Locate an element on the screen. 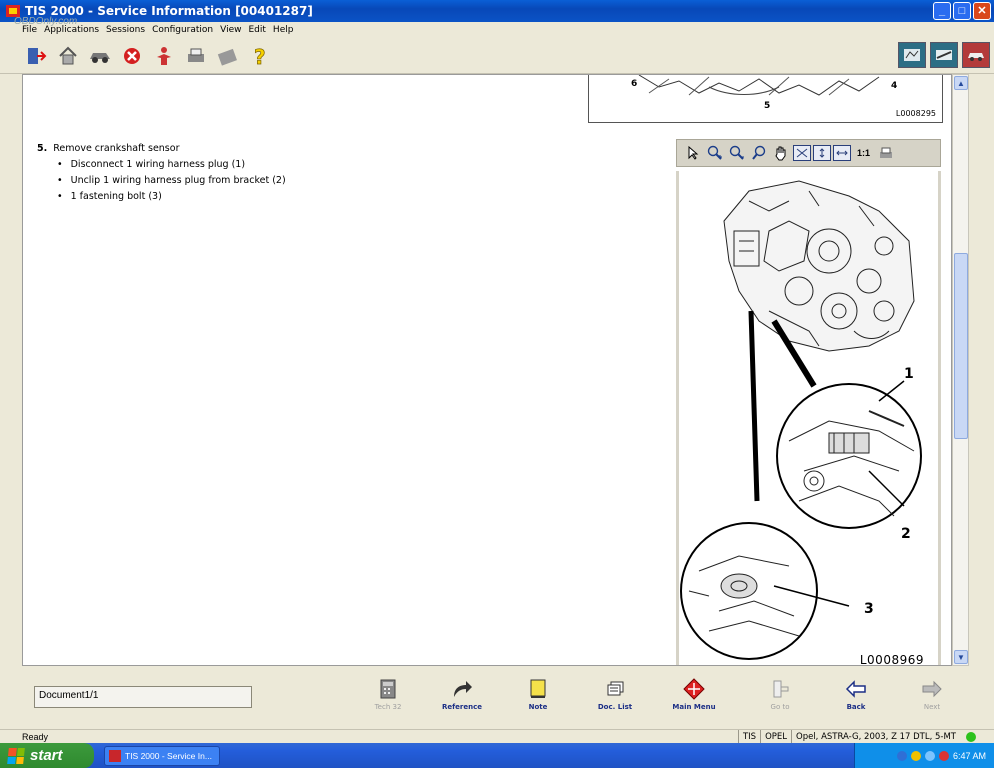 Image resolution: width=994 pixels, height=768 pixels. vertical-scrollbar: ▲ ▼ is located at coordinates (960, 370).